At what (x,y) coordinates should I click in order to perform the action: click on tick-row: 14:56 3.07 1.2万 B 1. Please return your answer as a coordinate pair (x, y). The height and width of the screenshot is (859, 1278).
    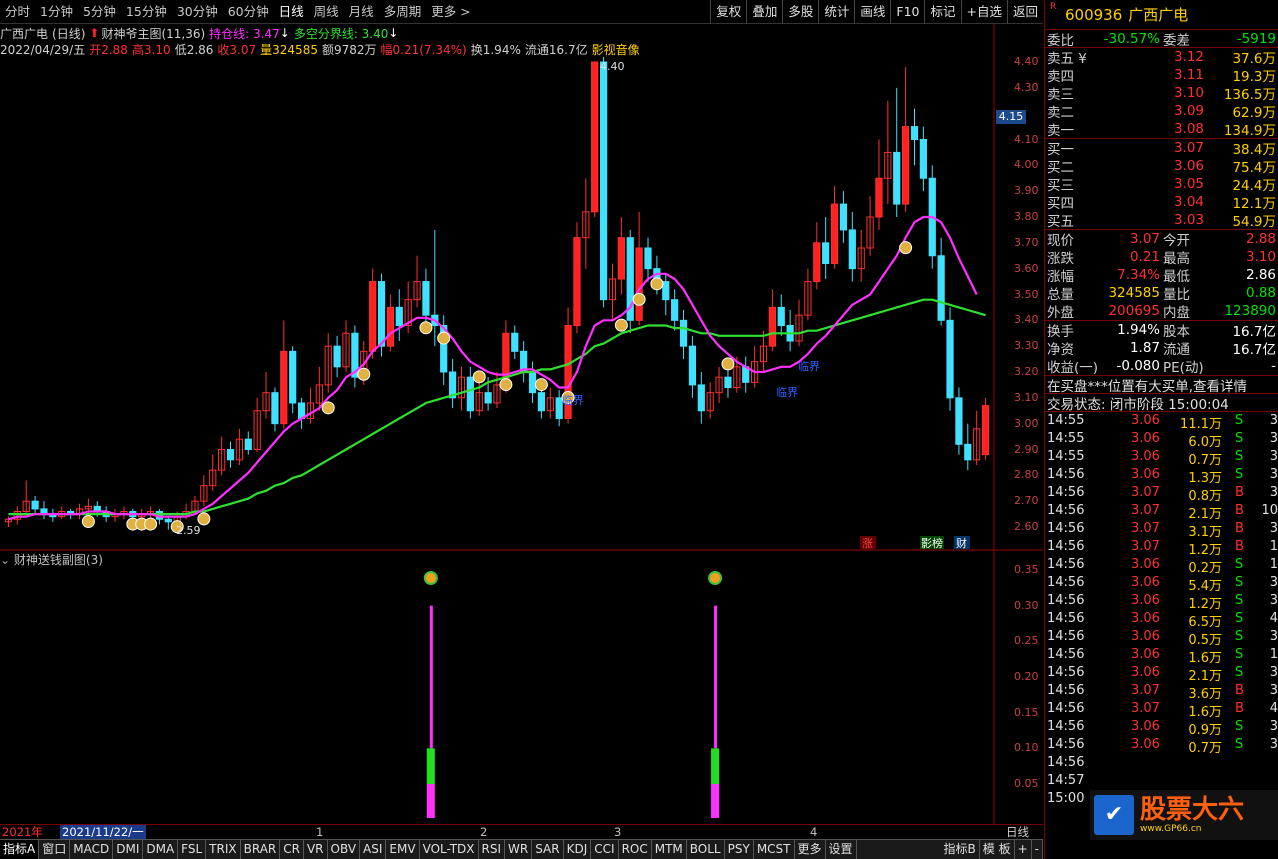
    Looking at the image, I should click on (1161, 548).